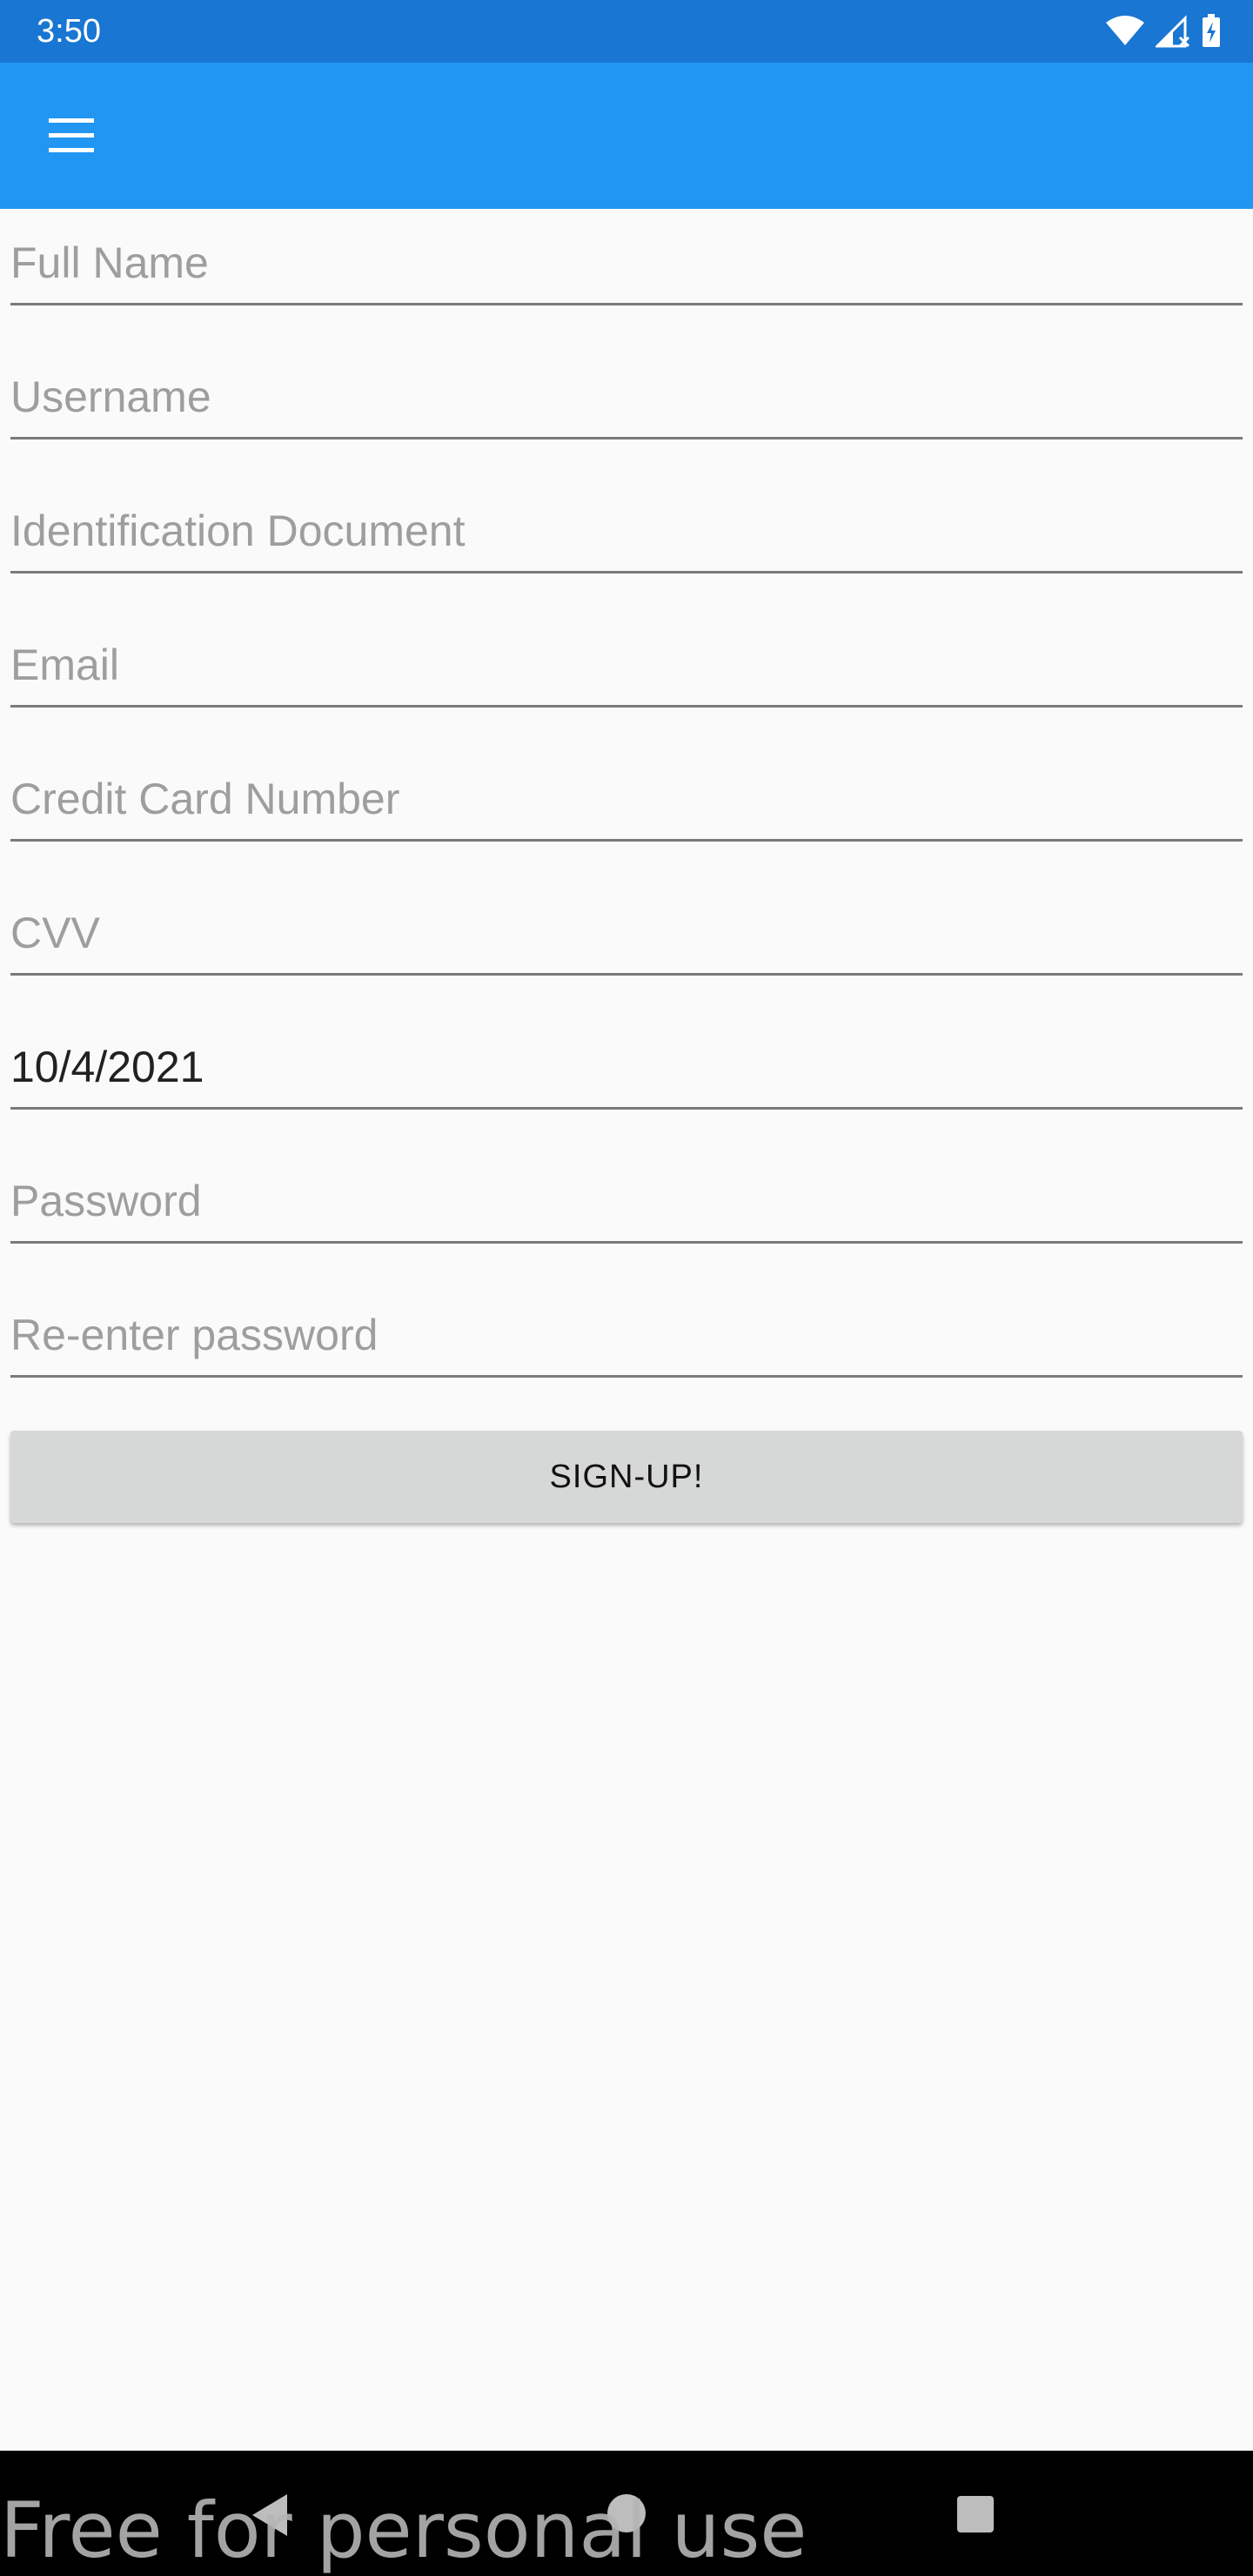  Describe the element at coordinates (626, 1058) in the screenshot. I see `date-picker-input` at that location.